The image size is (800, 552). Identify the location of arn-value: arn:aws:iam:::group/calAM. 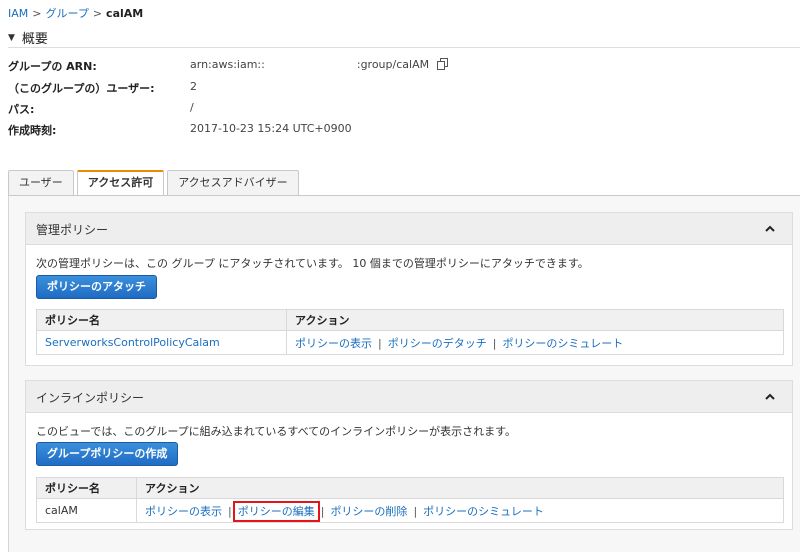
(319, 65).